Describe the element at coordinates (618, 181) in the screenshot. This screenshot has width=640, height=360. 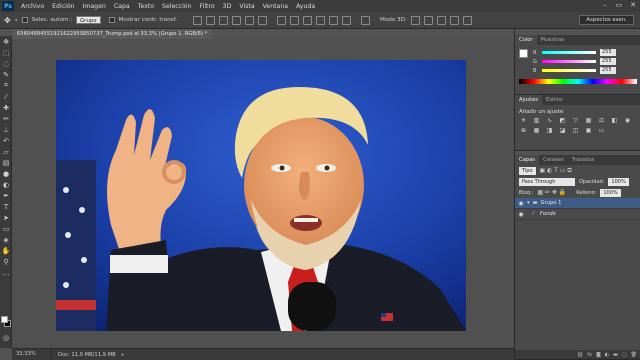
I see `opacity-input: 100%` at that location.